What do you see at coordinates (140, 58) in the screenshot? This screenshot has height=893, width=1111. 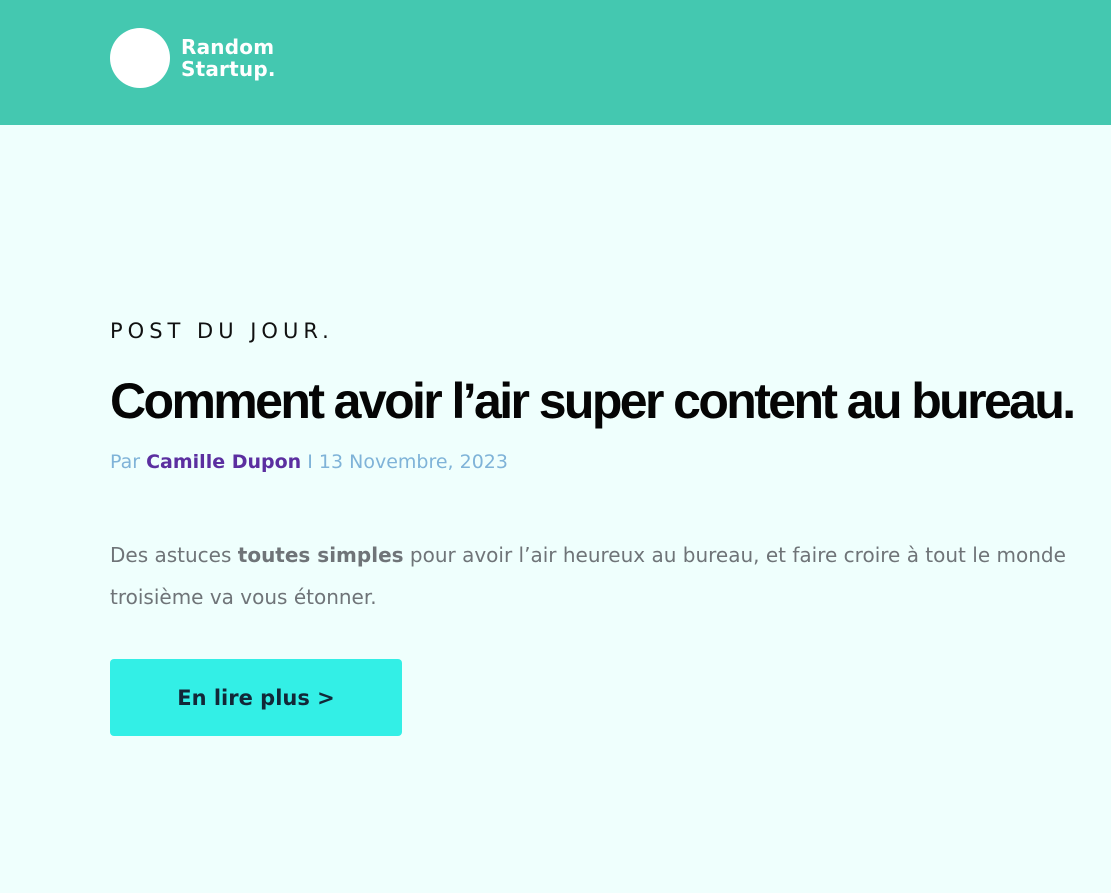 I see `logo-circle-icon` at bounding box center [140, 58].